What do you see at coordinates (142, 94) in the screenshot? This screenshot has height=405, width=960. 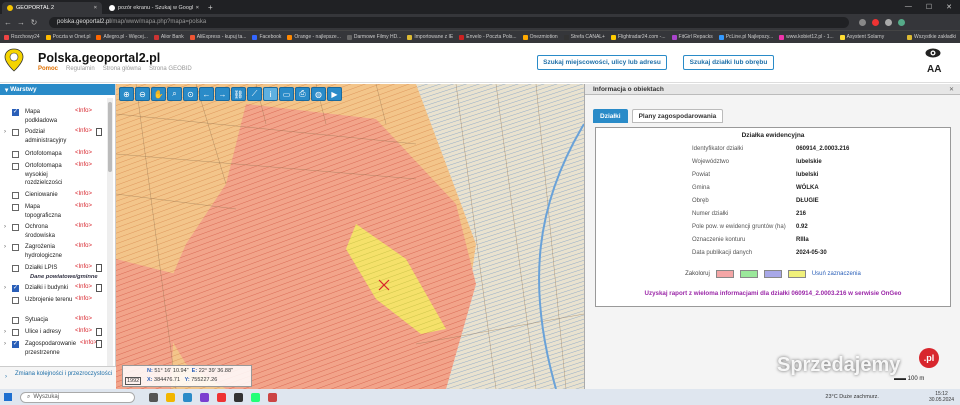 I see `zoom-out-icon: ⊖` at bounding box center [142, 94].